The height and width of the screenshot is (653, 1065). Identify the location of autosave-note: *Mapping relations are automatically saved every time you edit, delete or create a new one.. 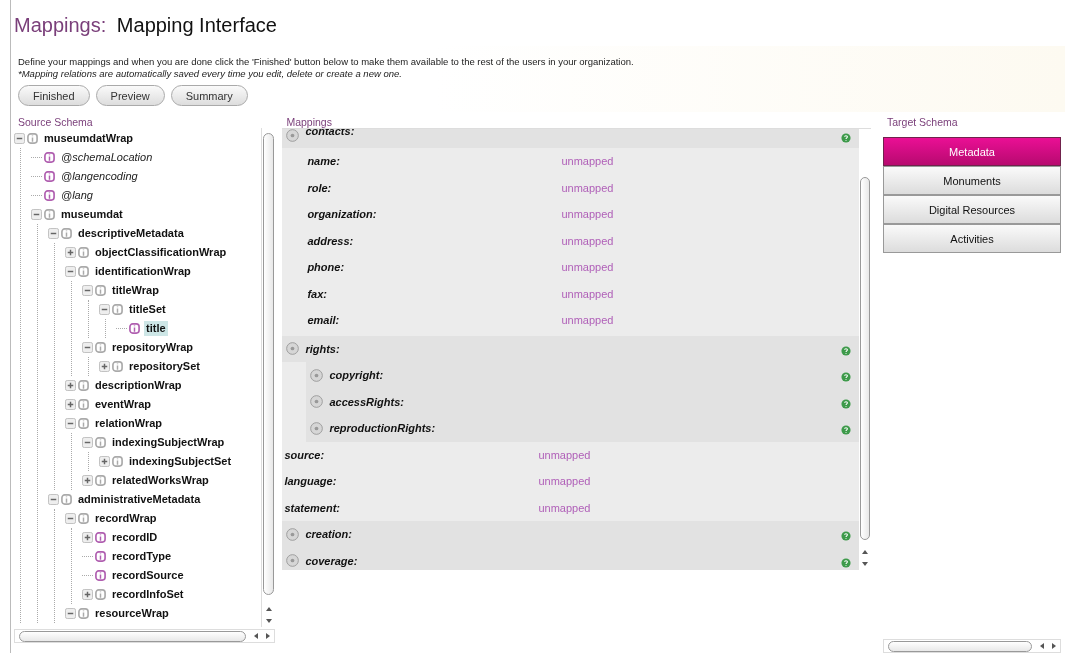
(210, 74).